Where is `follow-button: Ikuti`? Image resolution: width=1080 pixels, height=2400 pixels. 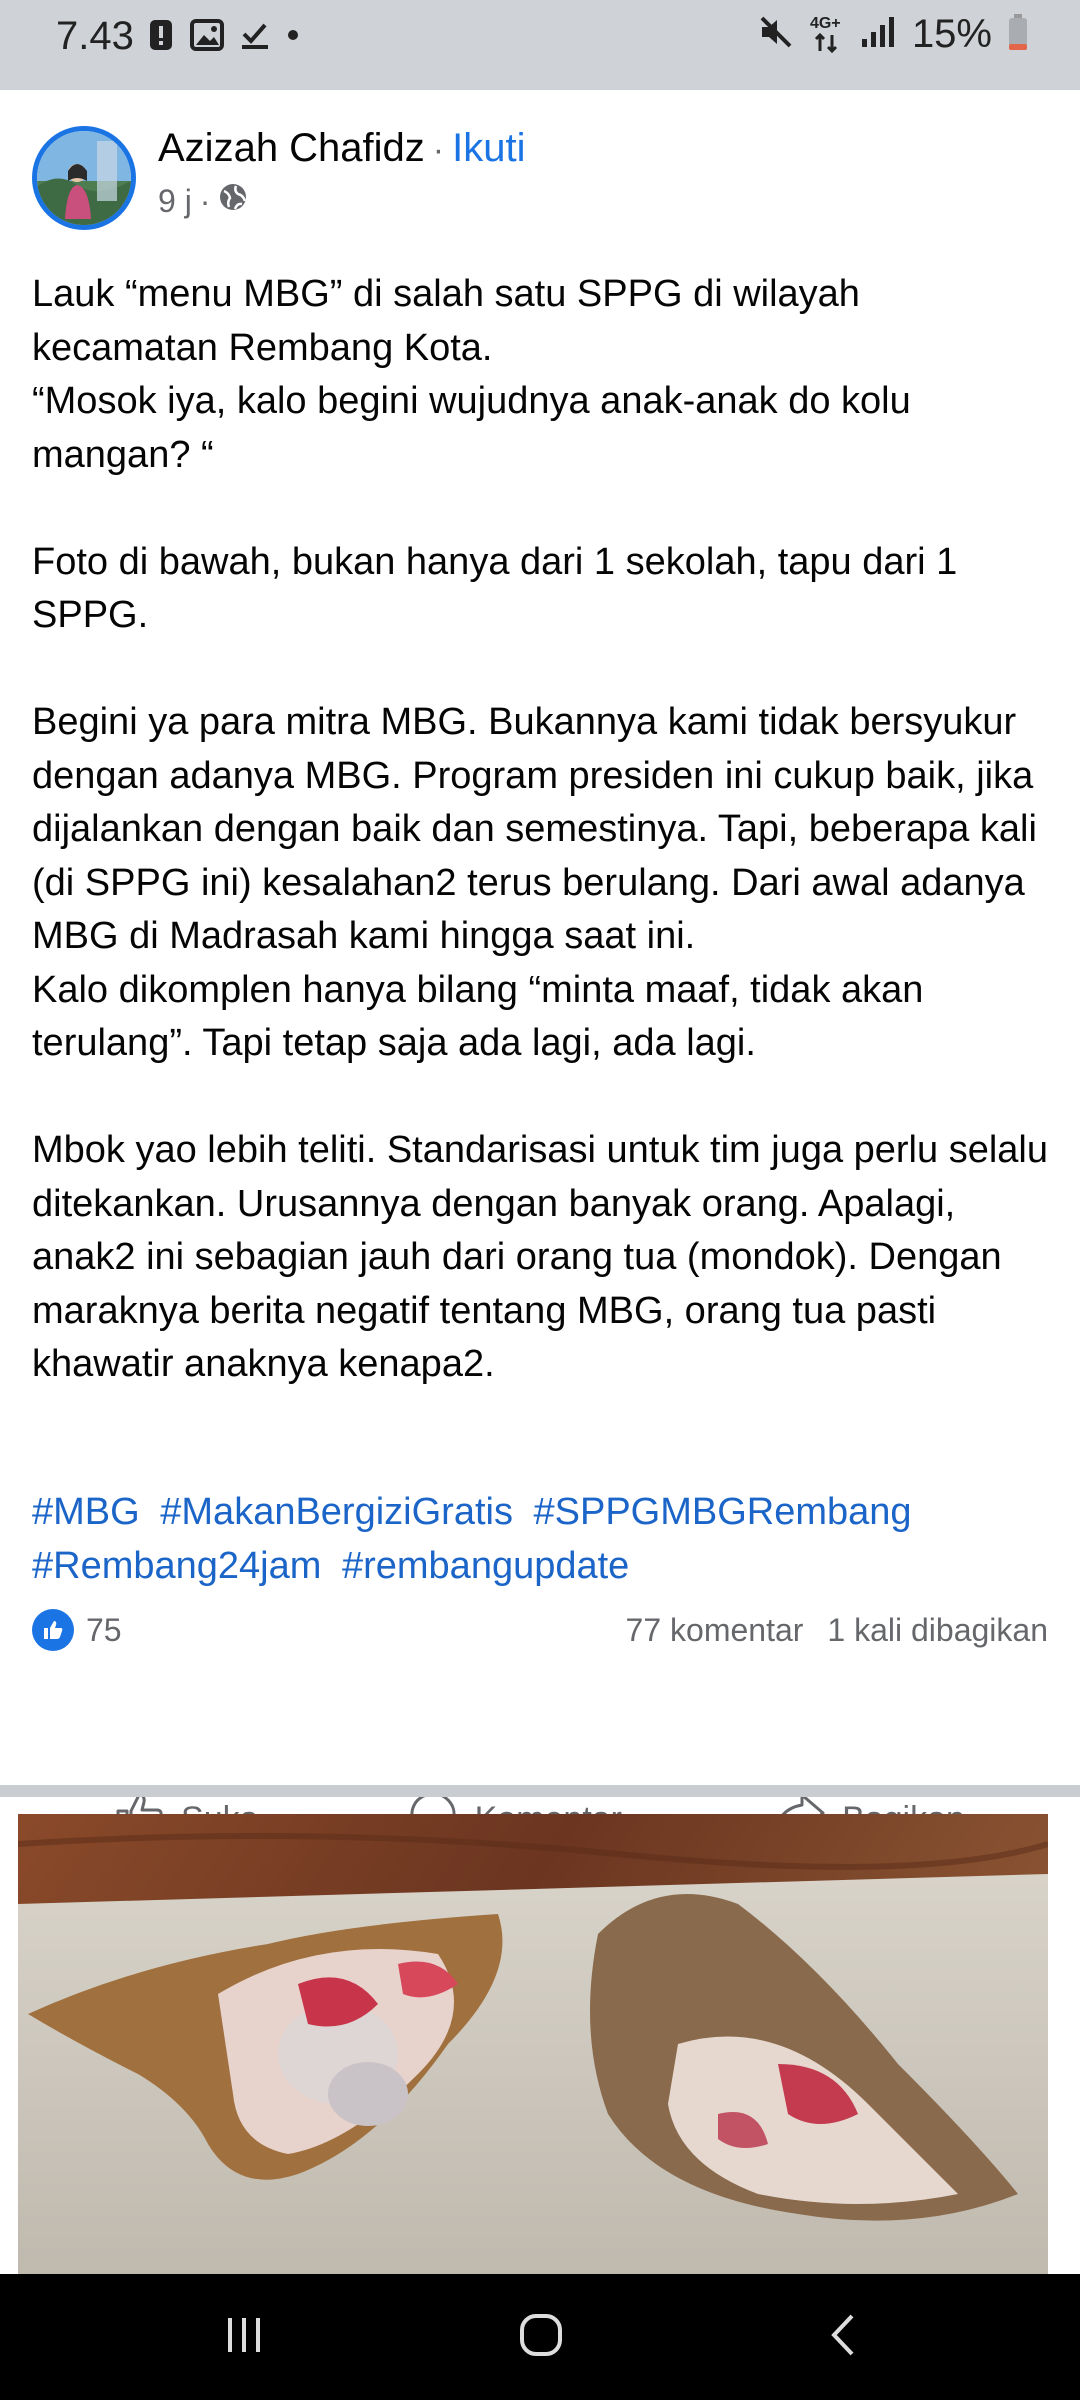
follow-button: Ikuti is located at coordinates (488, 148).